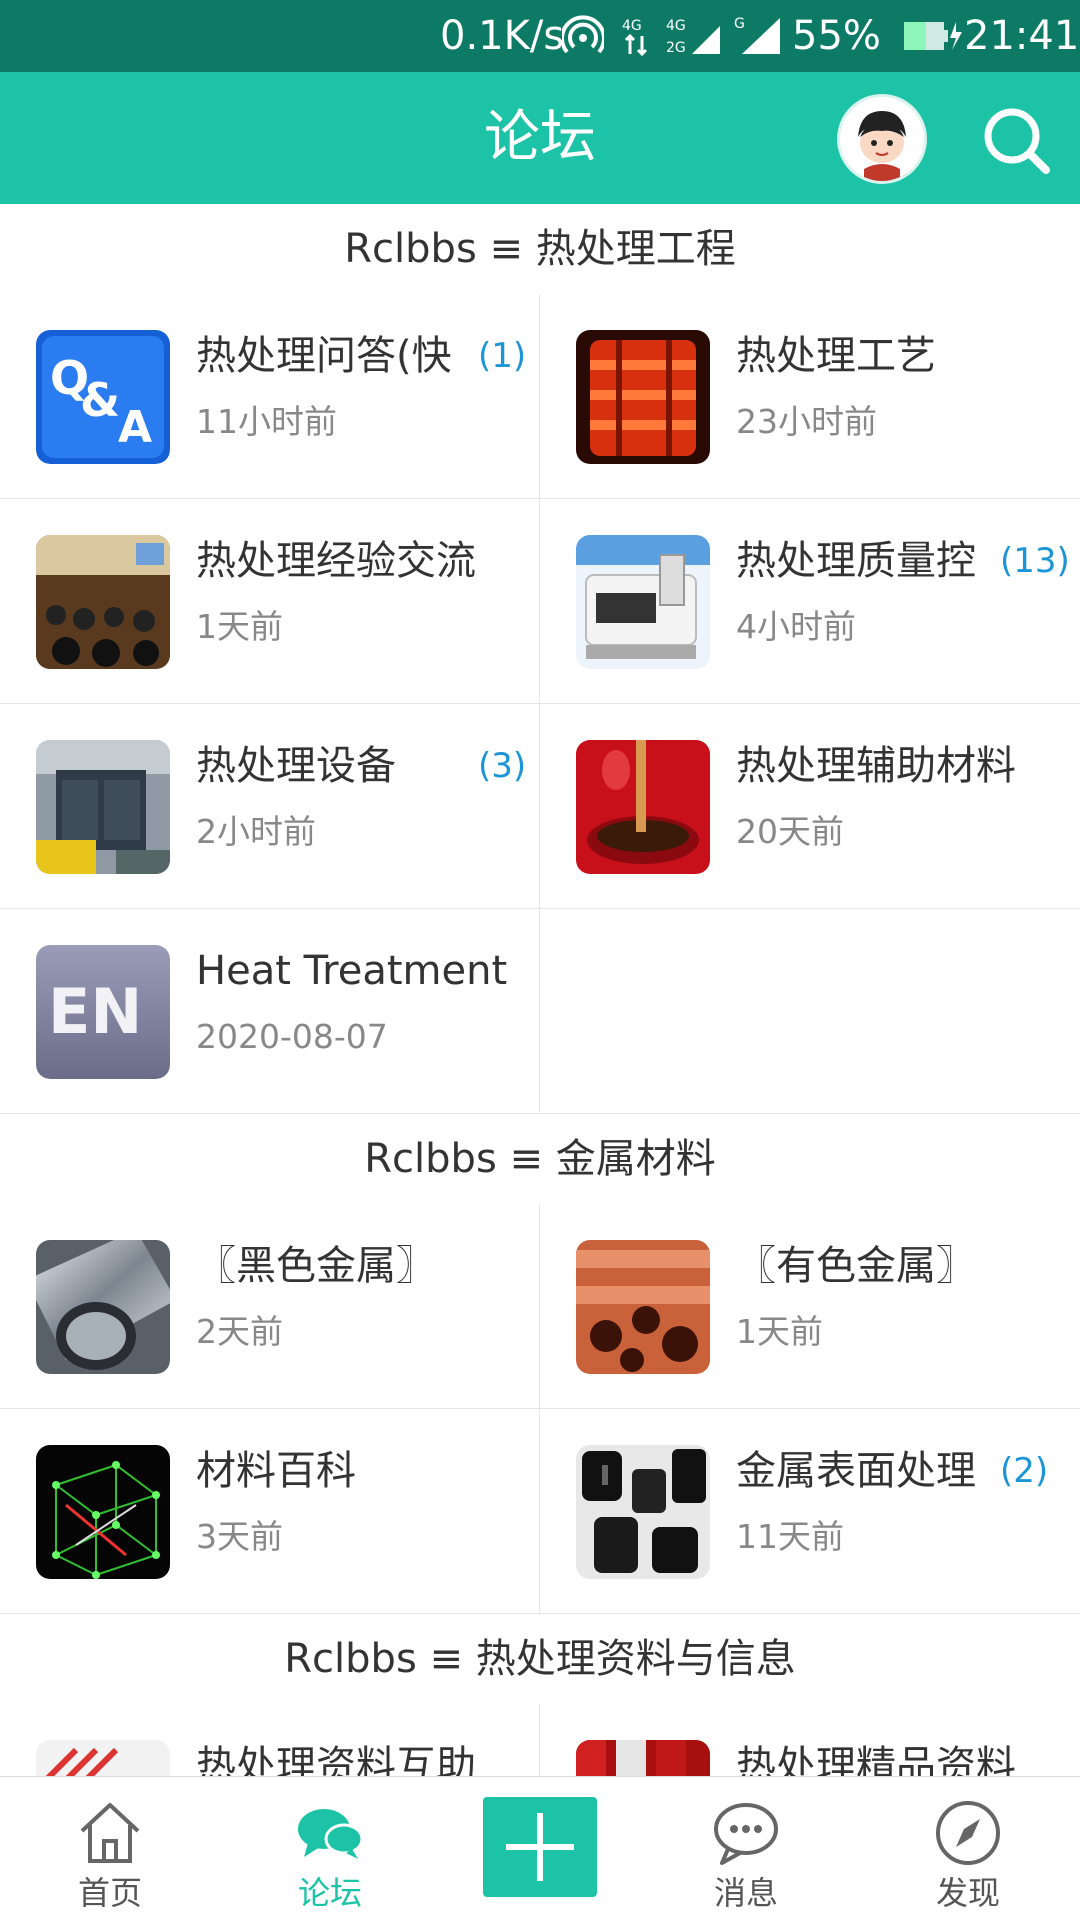  I want to click on search-button, so click(1018, 140).